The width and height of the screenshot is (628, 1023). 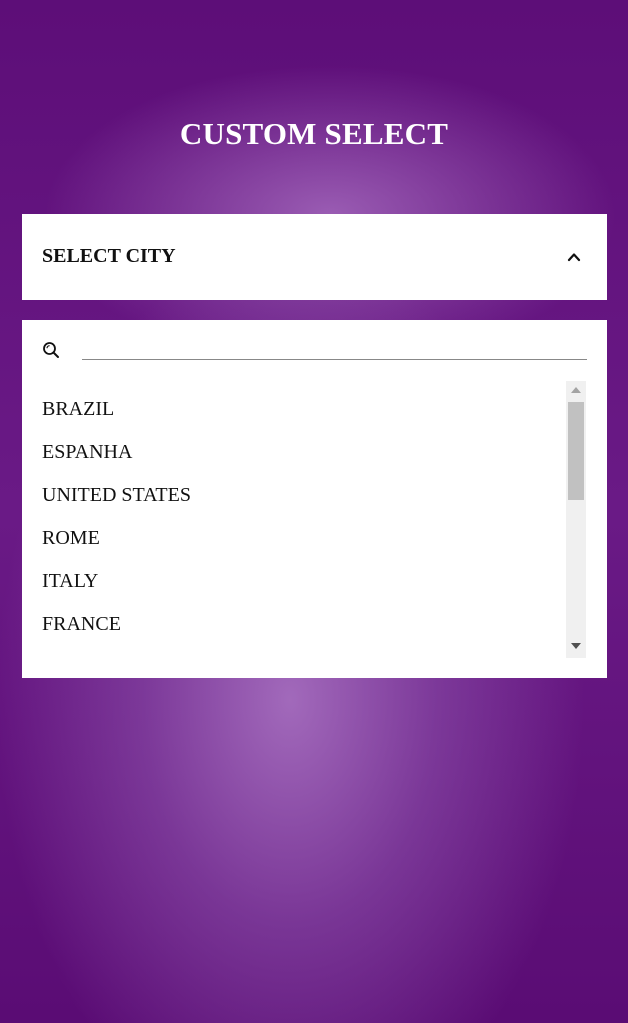 I want to click on option-espanha: ESPANHA, so click(x=87, y=452).